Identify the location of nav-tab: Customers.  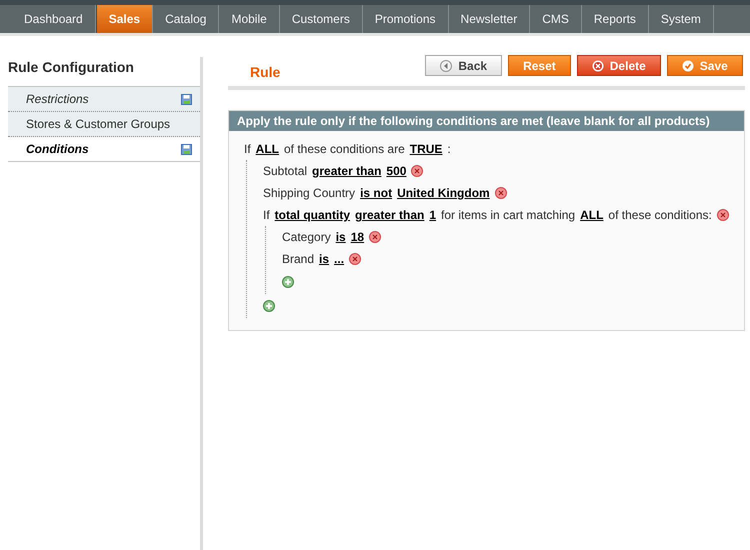
(321, 19).